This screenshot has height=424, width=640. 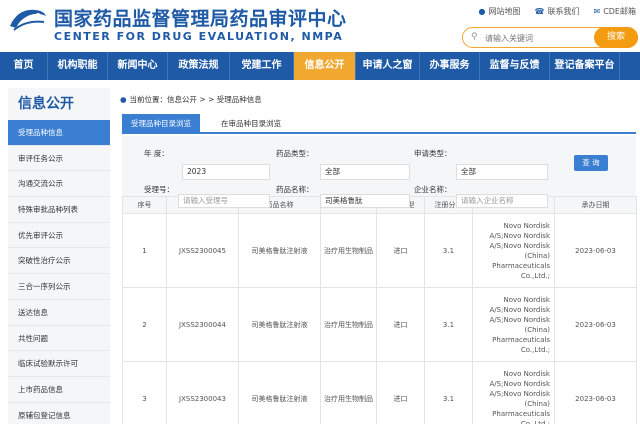 I want to click on nav-party: 党建工作, so click(x=262, y=66).